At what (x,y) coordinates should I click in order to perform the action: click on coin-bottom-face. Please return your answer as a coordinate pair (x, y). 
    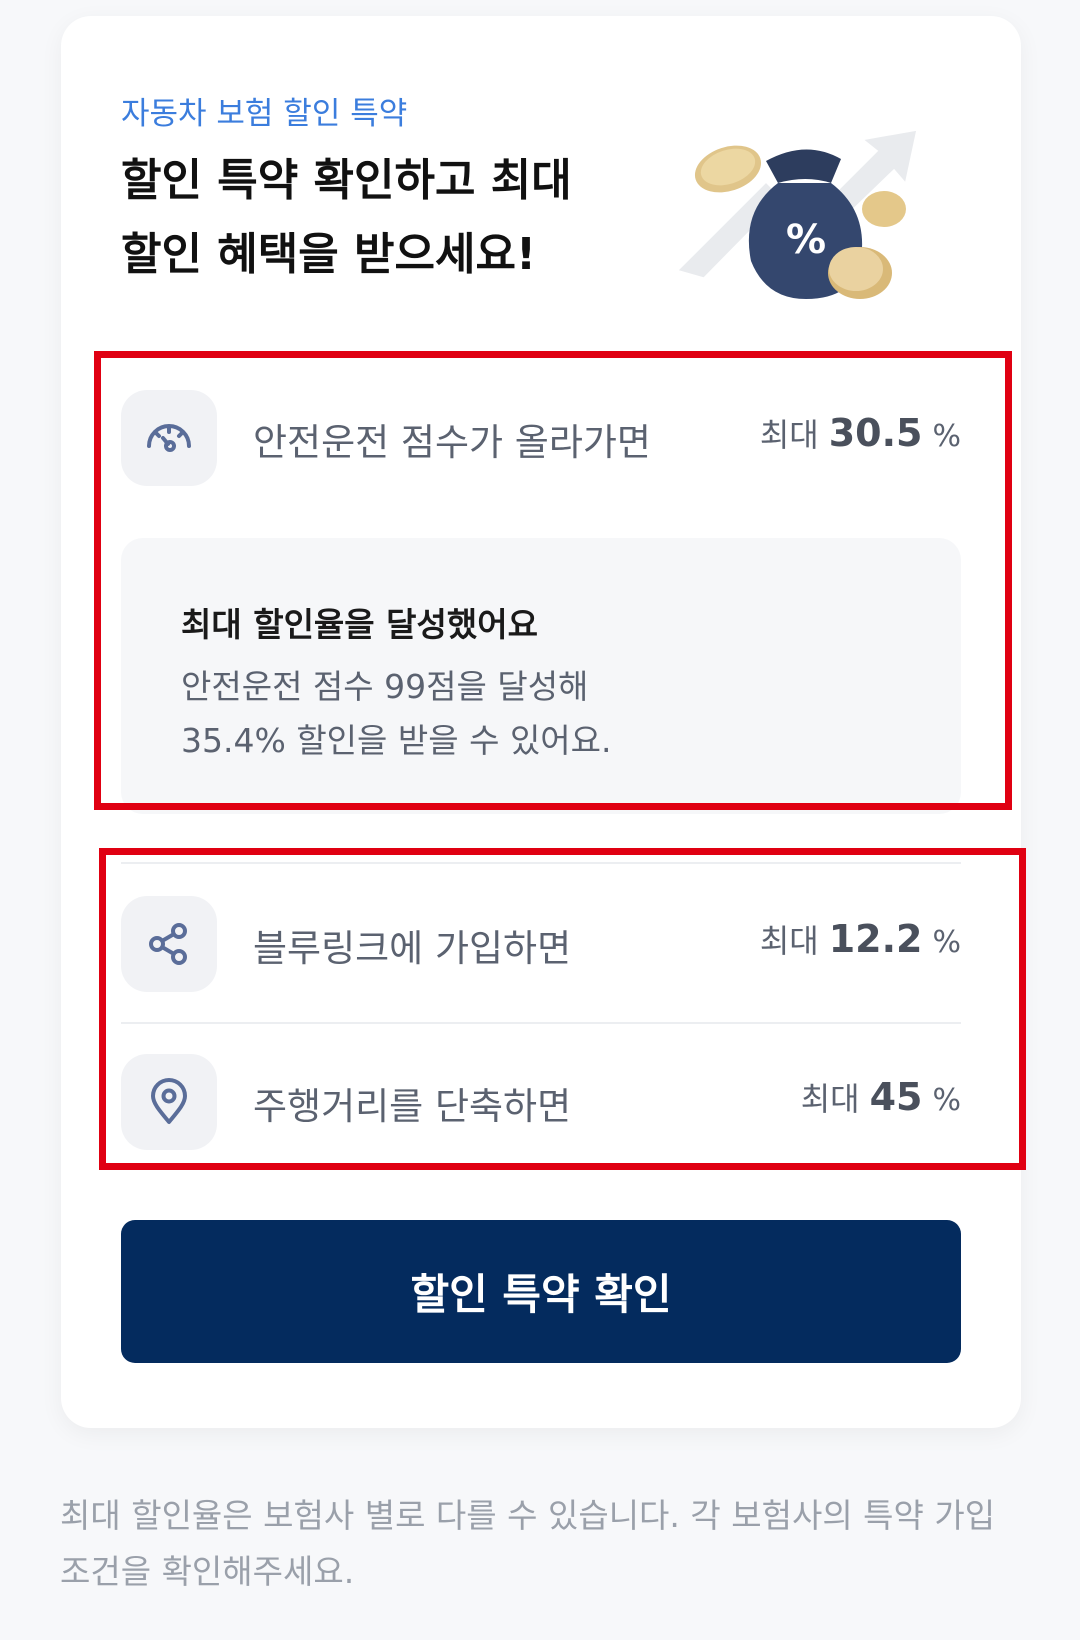
    Looking at the image, I should click on (856, 269).